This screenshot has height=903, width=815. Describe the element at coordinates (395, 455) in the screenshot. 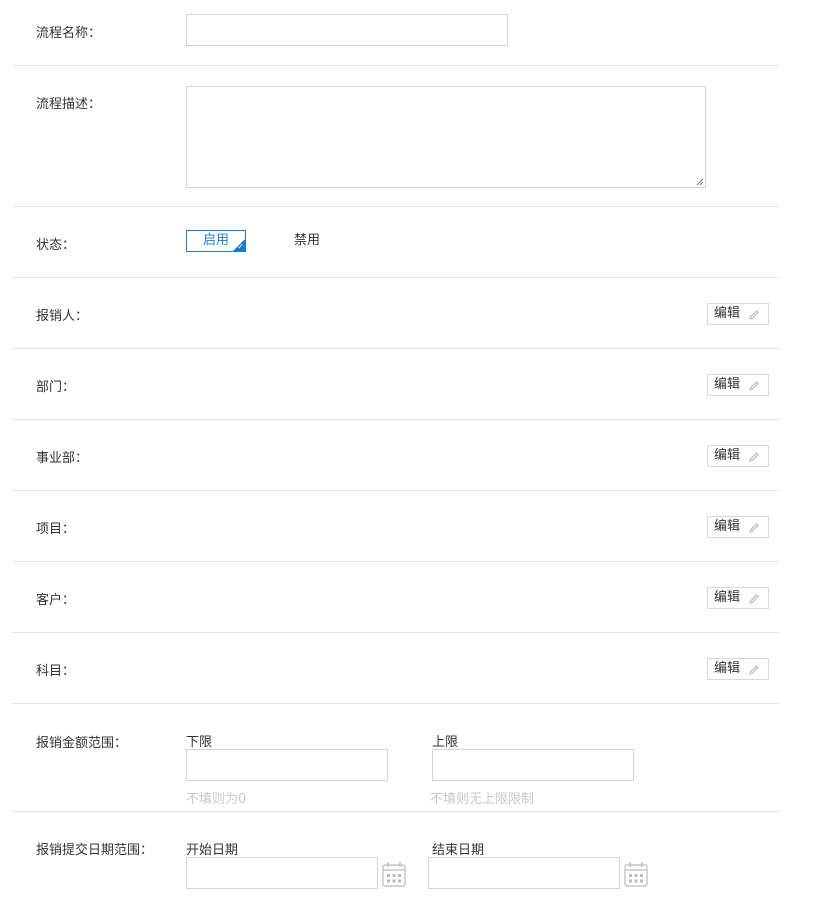

I see `division-row: 事业部： 编辑` at that location.